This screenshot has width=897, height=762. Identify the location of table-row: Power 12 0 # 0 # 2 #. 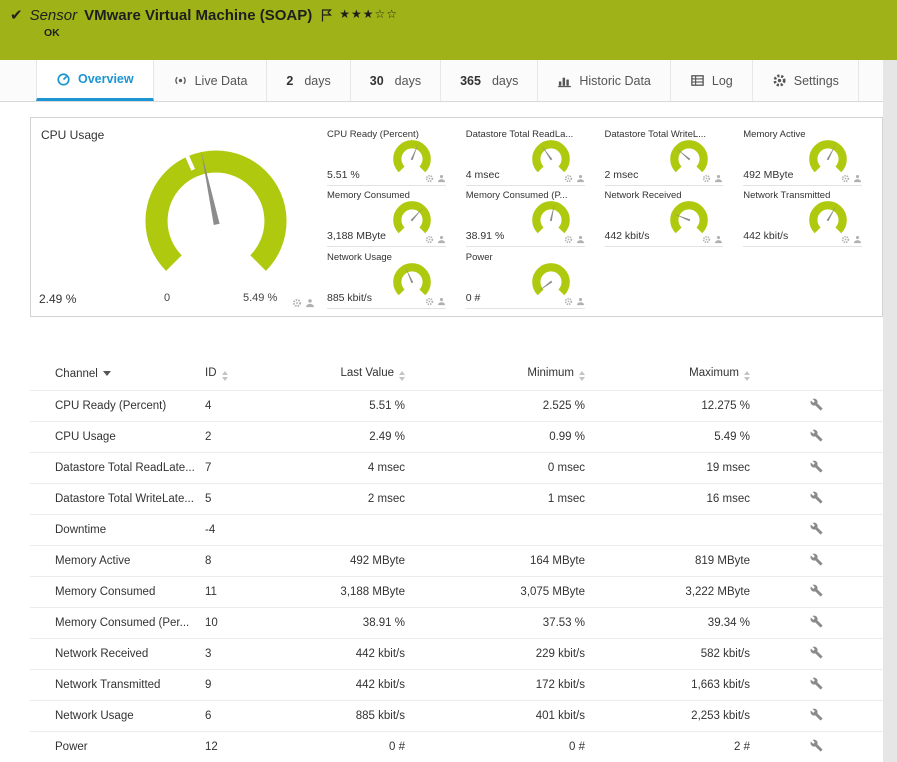
(456, 747).